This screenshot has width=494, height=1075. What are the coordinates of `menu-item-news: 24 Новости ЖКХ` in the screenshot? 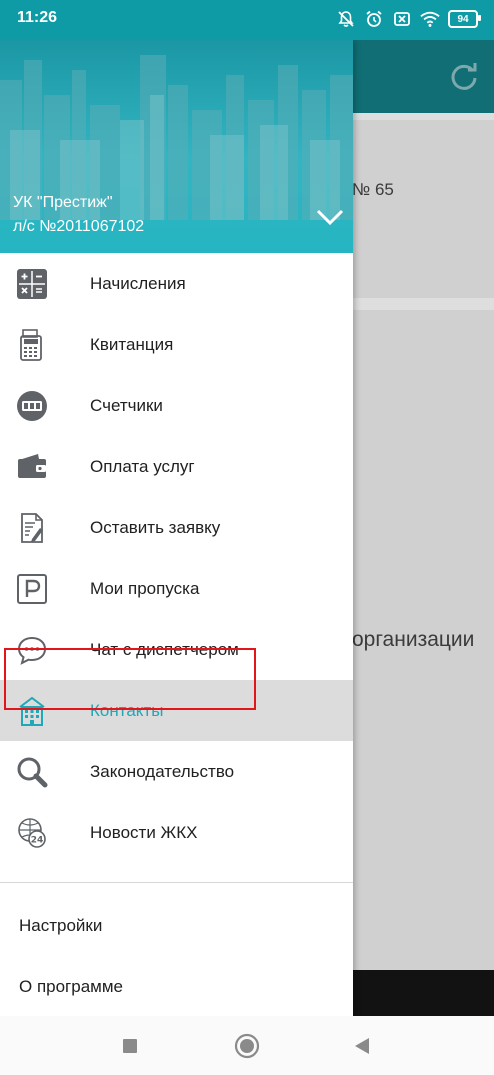 It's located at (176, 832).